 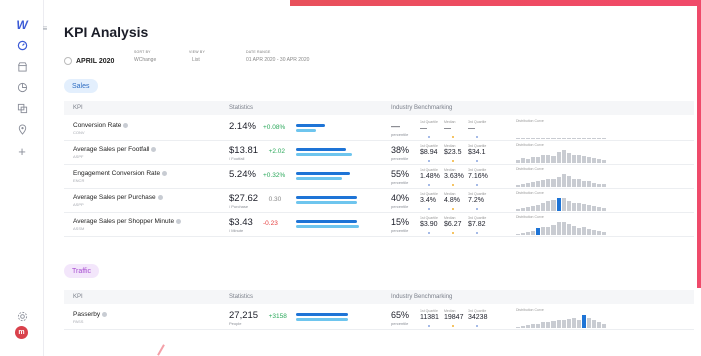 I want to click on quartile-value: $3.90, so click(x=429, y=224).